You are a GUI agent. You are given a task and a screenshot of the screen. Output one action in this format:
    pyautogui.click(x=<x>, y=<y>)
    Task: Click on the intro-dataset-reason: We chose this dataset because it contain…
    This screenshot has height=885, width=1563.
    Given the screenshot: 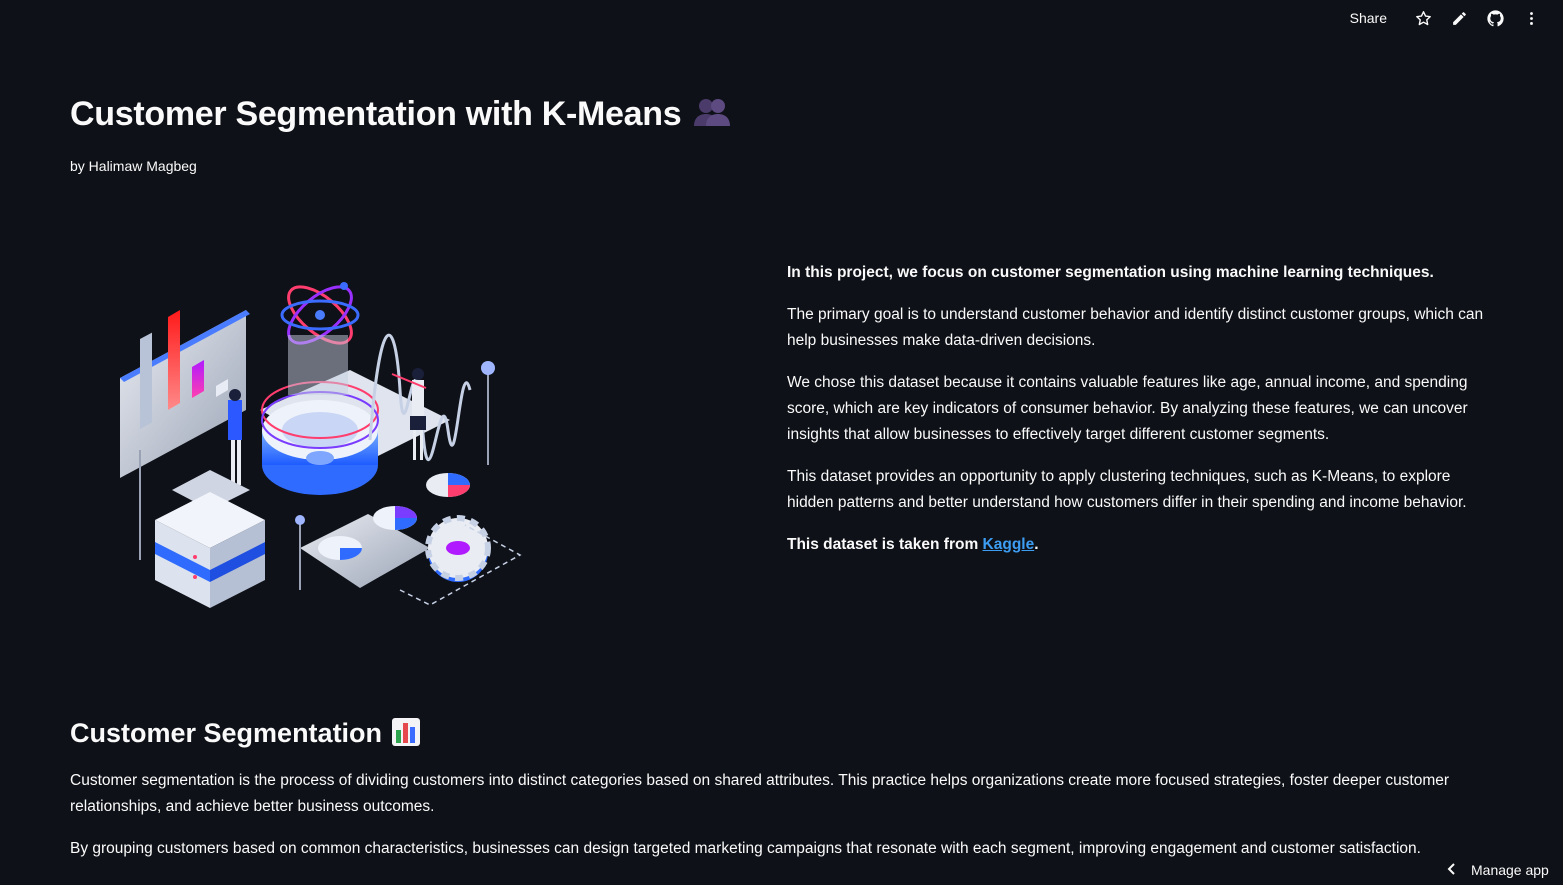 What is the action you would take?
    pyautogui.click(x=1127, y=408)
    